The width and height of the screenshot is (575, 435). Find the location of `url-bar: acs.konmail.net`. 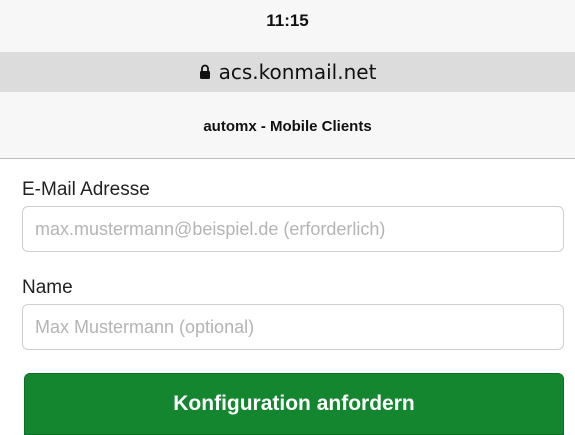

url-bar: acs.konmail.net is located at coordinates (287, 72).